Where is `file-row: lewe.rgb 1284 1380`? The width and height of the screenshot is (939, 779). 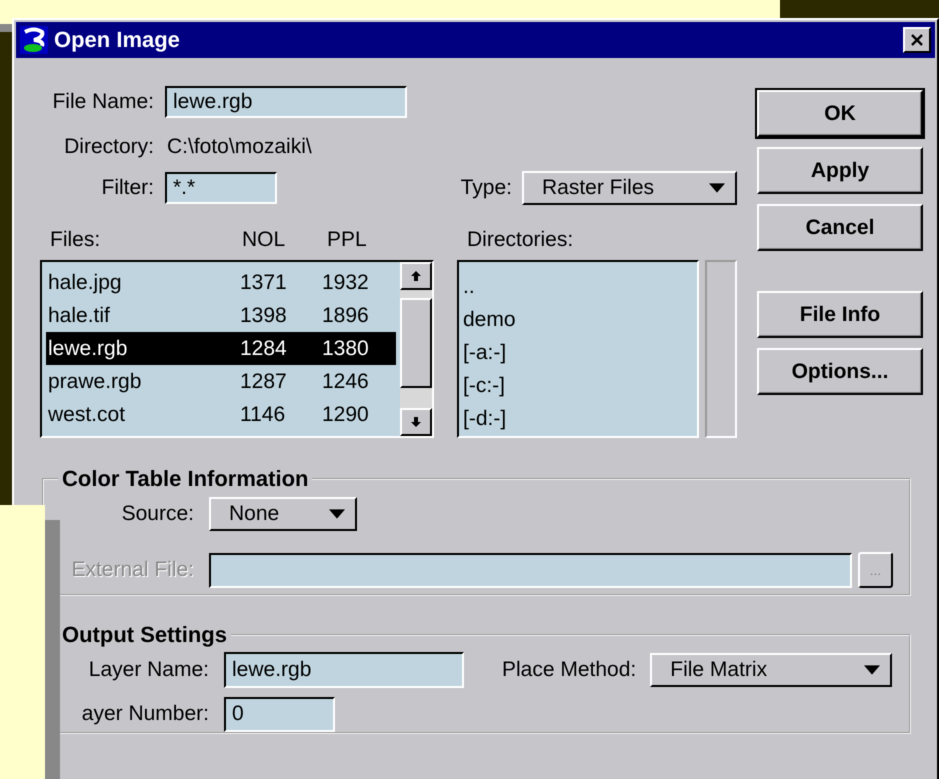
file-row: lewe.rgb 1284 1380 is located at coordinates (221, 348).